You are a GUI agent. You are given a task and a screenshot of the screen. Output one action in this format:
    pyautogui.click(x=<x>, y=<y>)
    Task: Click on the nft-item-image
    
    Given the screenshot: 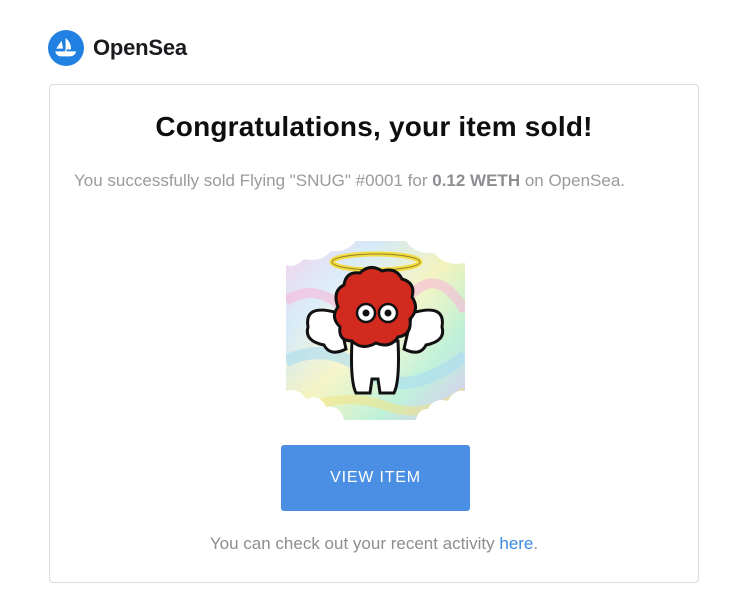 What is the action you would take?
    pyautogui.click(x=375, y=330)
    